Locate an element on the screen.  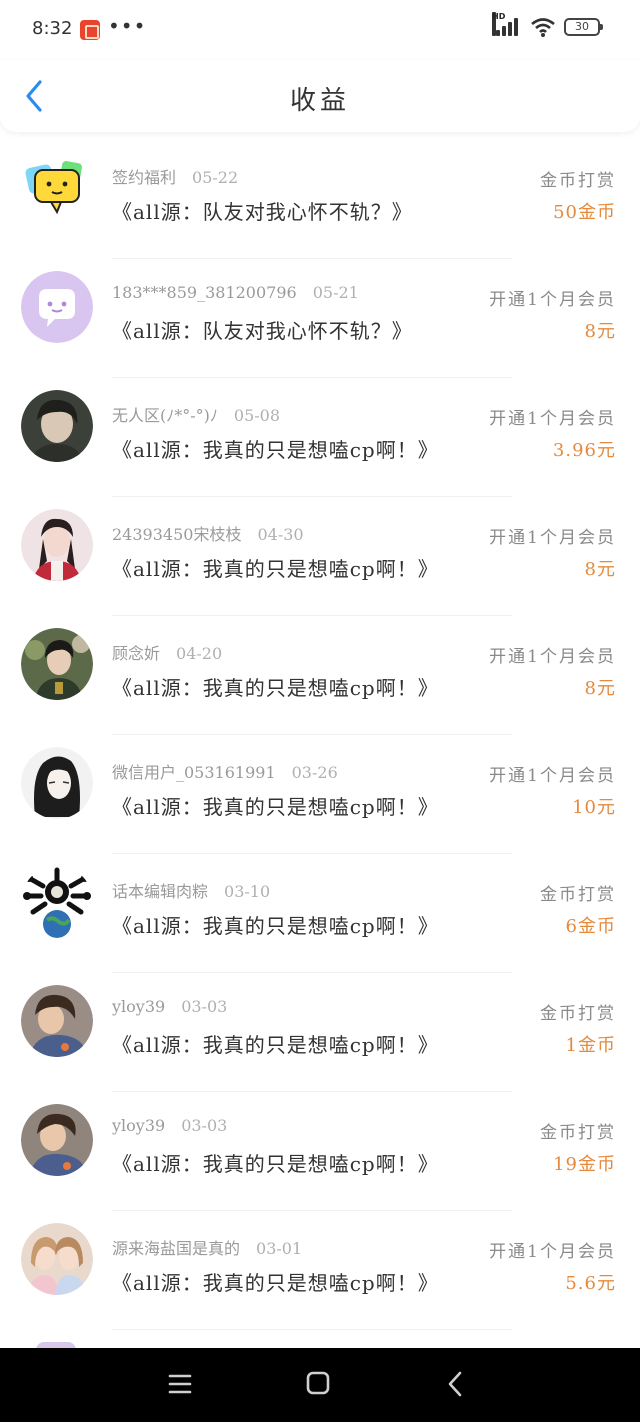
earning-amount: 50金币 is located at coordinates (584, 212).